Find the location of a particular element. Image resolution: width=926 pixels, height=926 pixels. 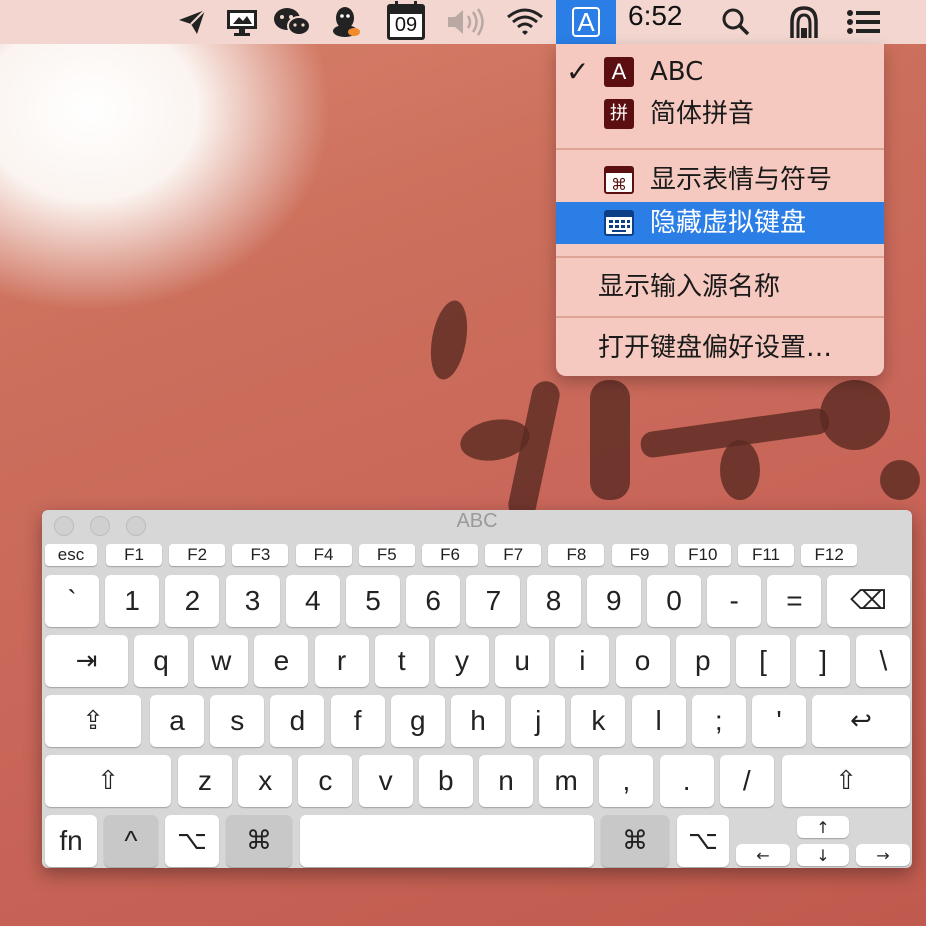

key-row2-11: [ is located at coordinates (763, 661).